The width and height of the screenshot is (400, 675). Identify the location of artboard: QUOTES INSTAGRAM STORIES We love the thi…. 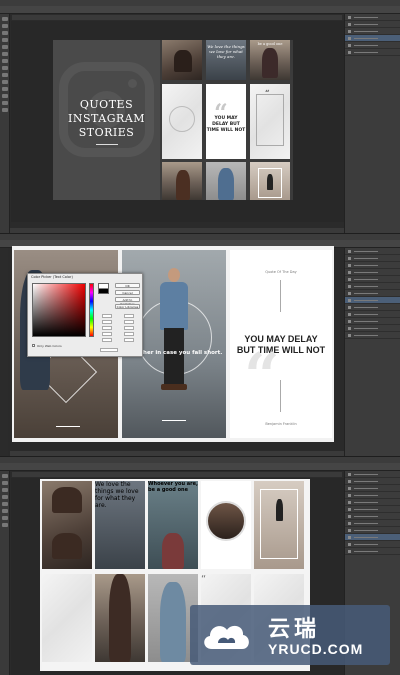
(173, 120).